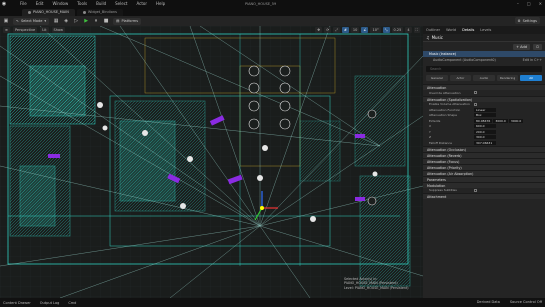 Image resolution: width=545 pixels, height=307 pixels. What do you see at coordinates (365, 30) in the screenshot?
I see `rotation-snap-button: ∠` at bounding box center [365, 30].